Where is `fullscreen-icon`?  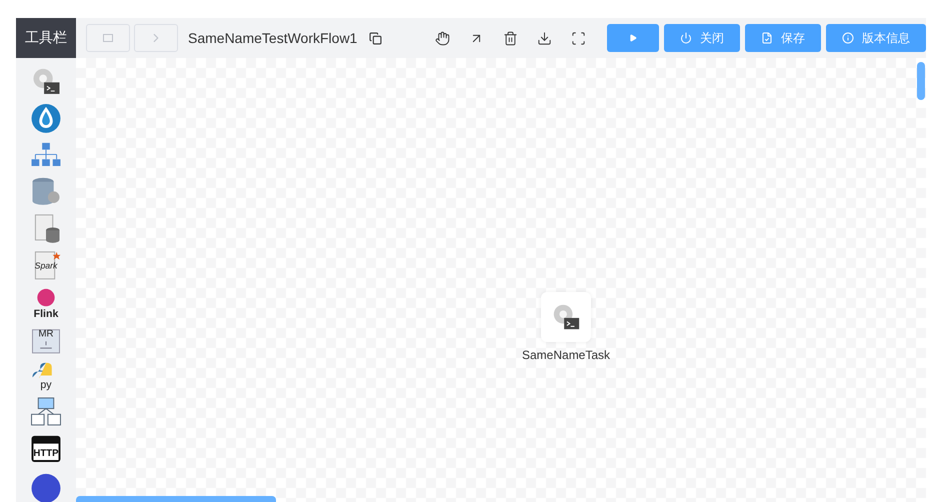
fullscreen-icon is located at coordinates (578, 38).